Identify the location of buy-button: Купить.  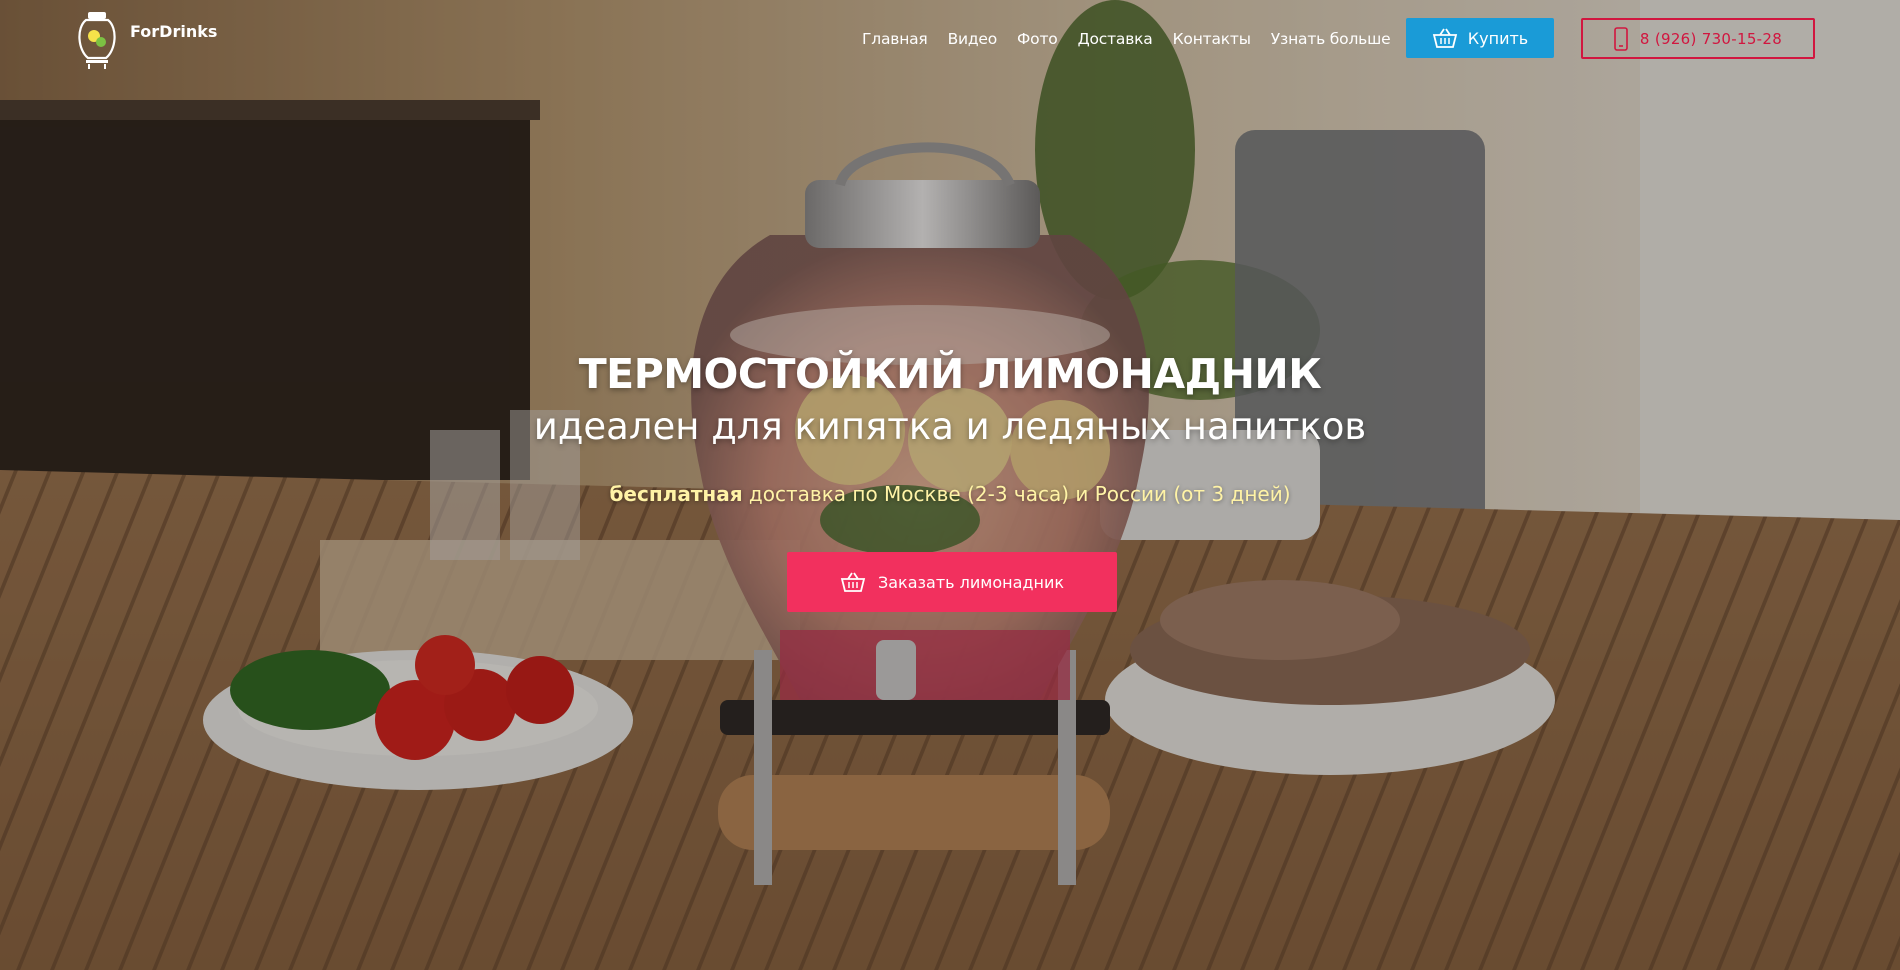
(1480, 38).